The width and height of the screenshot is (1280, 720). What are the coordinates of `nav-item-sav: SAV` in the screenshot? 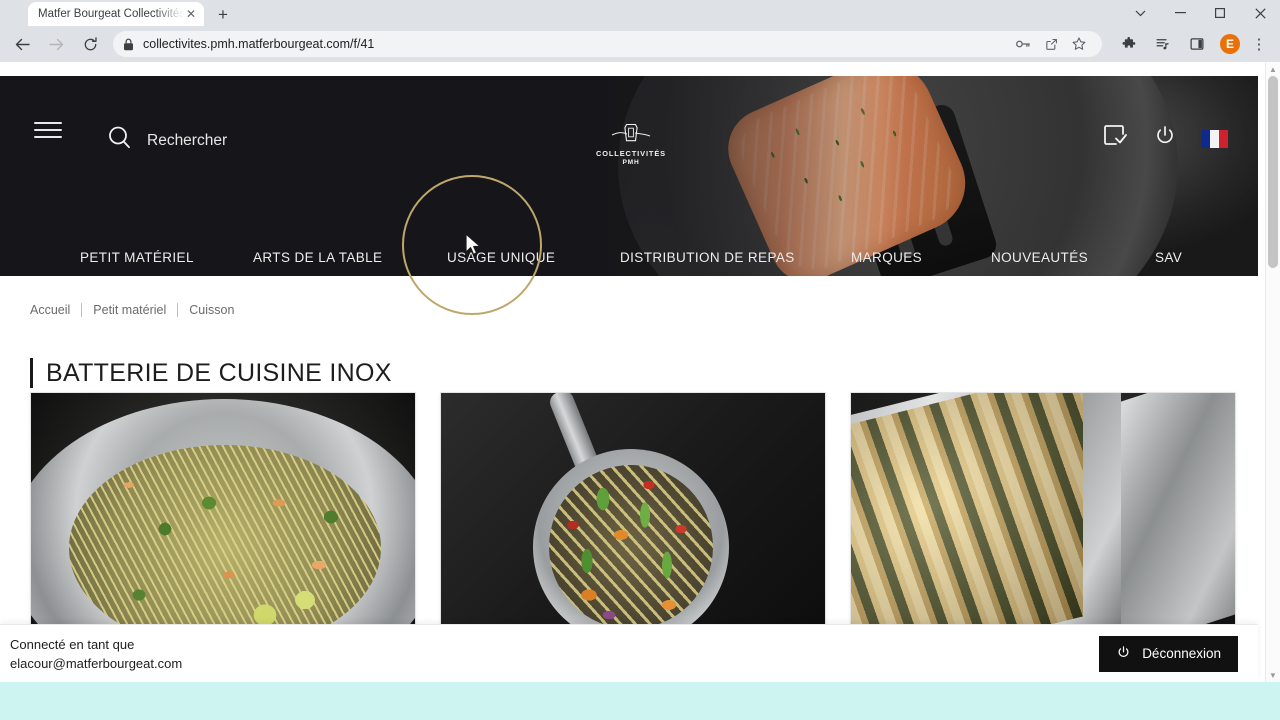 It's located at (1168, 257).